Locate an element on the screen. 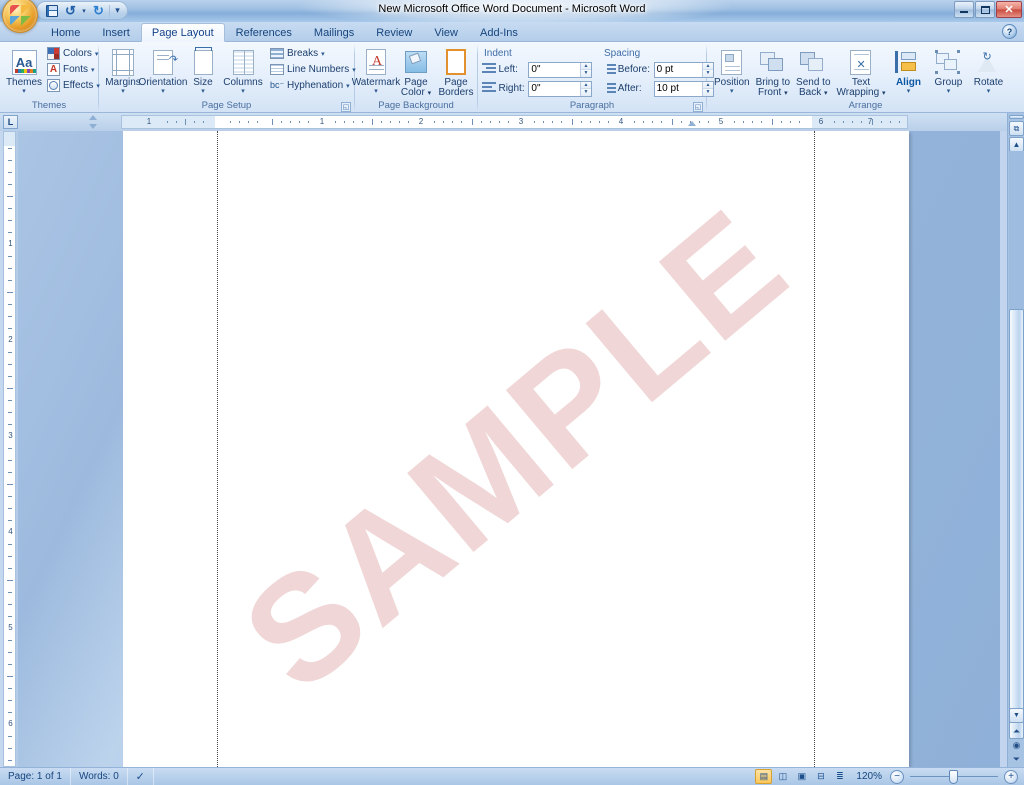 The height and width of the screenshot is (785, 1024). view-print-layout: ▤ is located at coordinates (764, 776).